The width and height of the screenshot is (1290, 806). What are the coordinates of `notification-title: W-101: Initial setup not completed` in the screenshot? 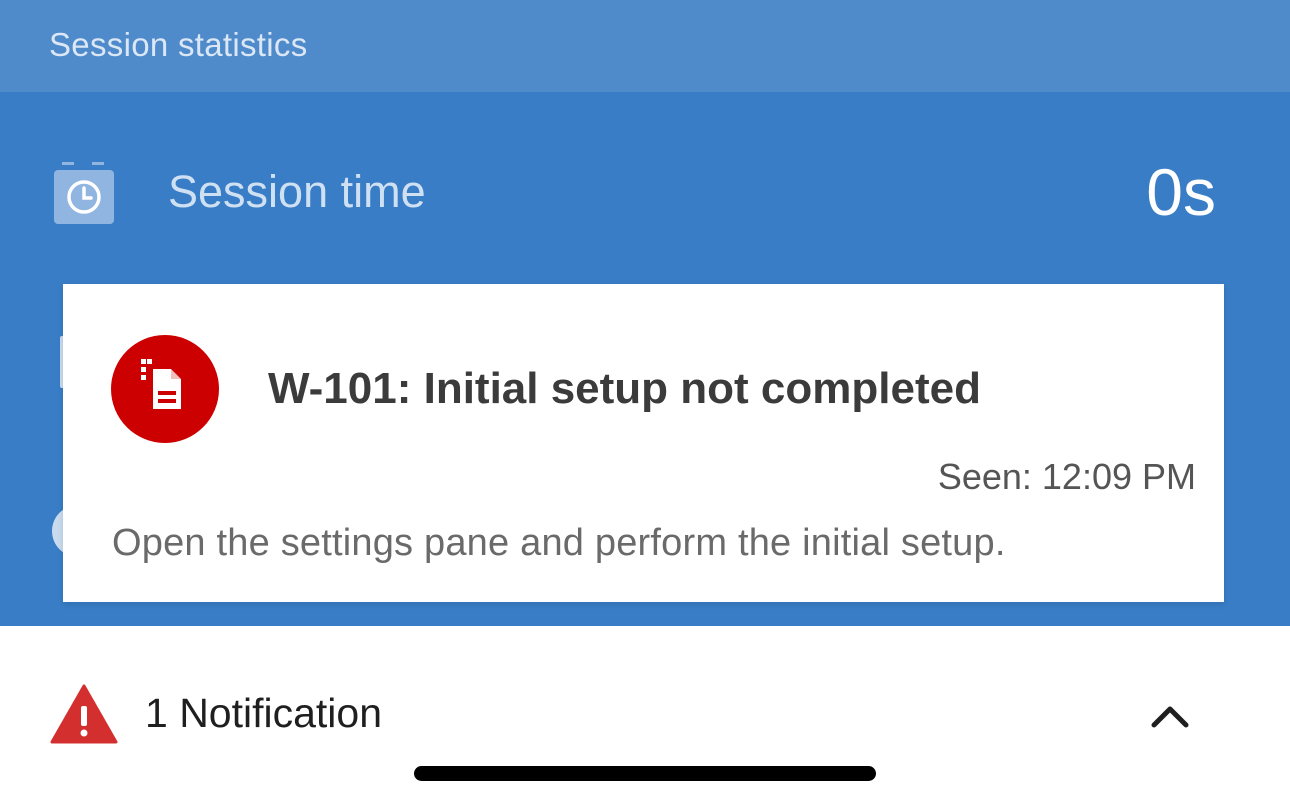 It's located at (624, 388).